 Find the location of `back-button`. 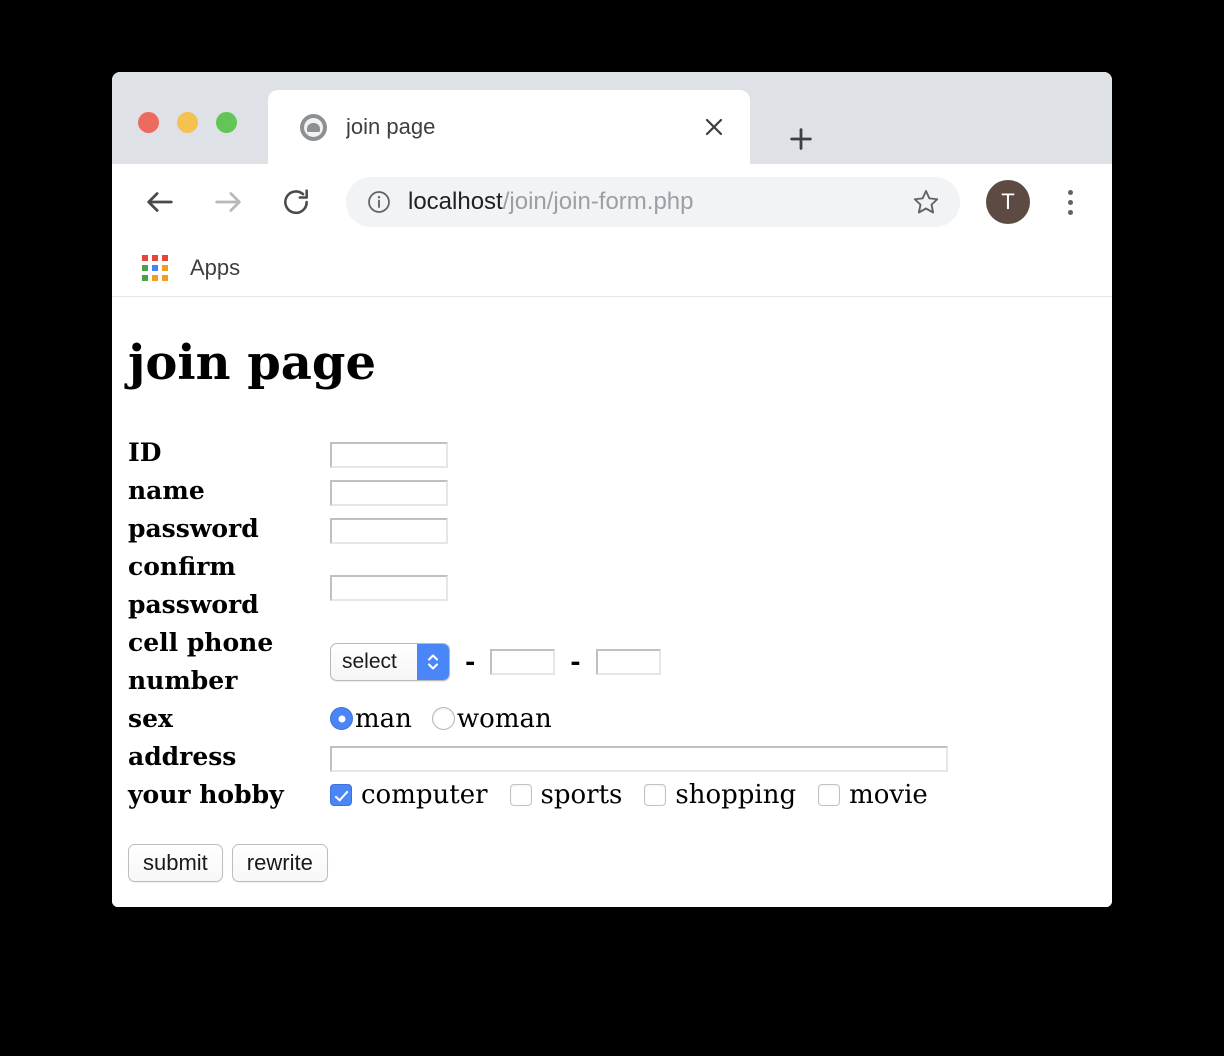

back-button is located at coordinates (160, 202).